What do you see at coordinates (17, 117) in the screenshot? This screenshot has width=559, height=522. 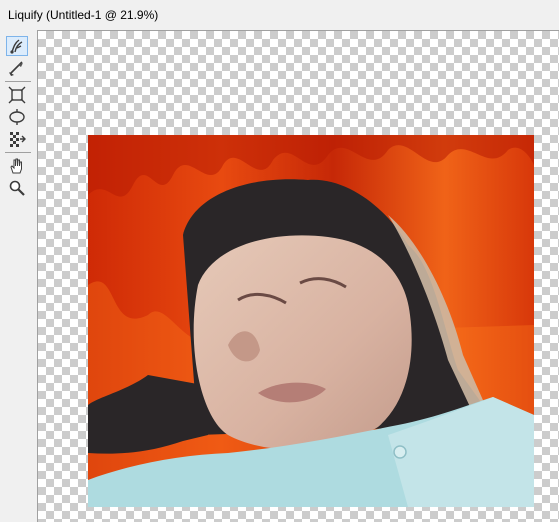 I see `bloat-tool-icon` at bounding box center [17, 117].